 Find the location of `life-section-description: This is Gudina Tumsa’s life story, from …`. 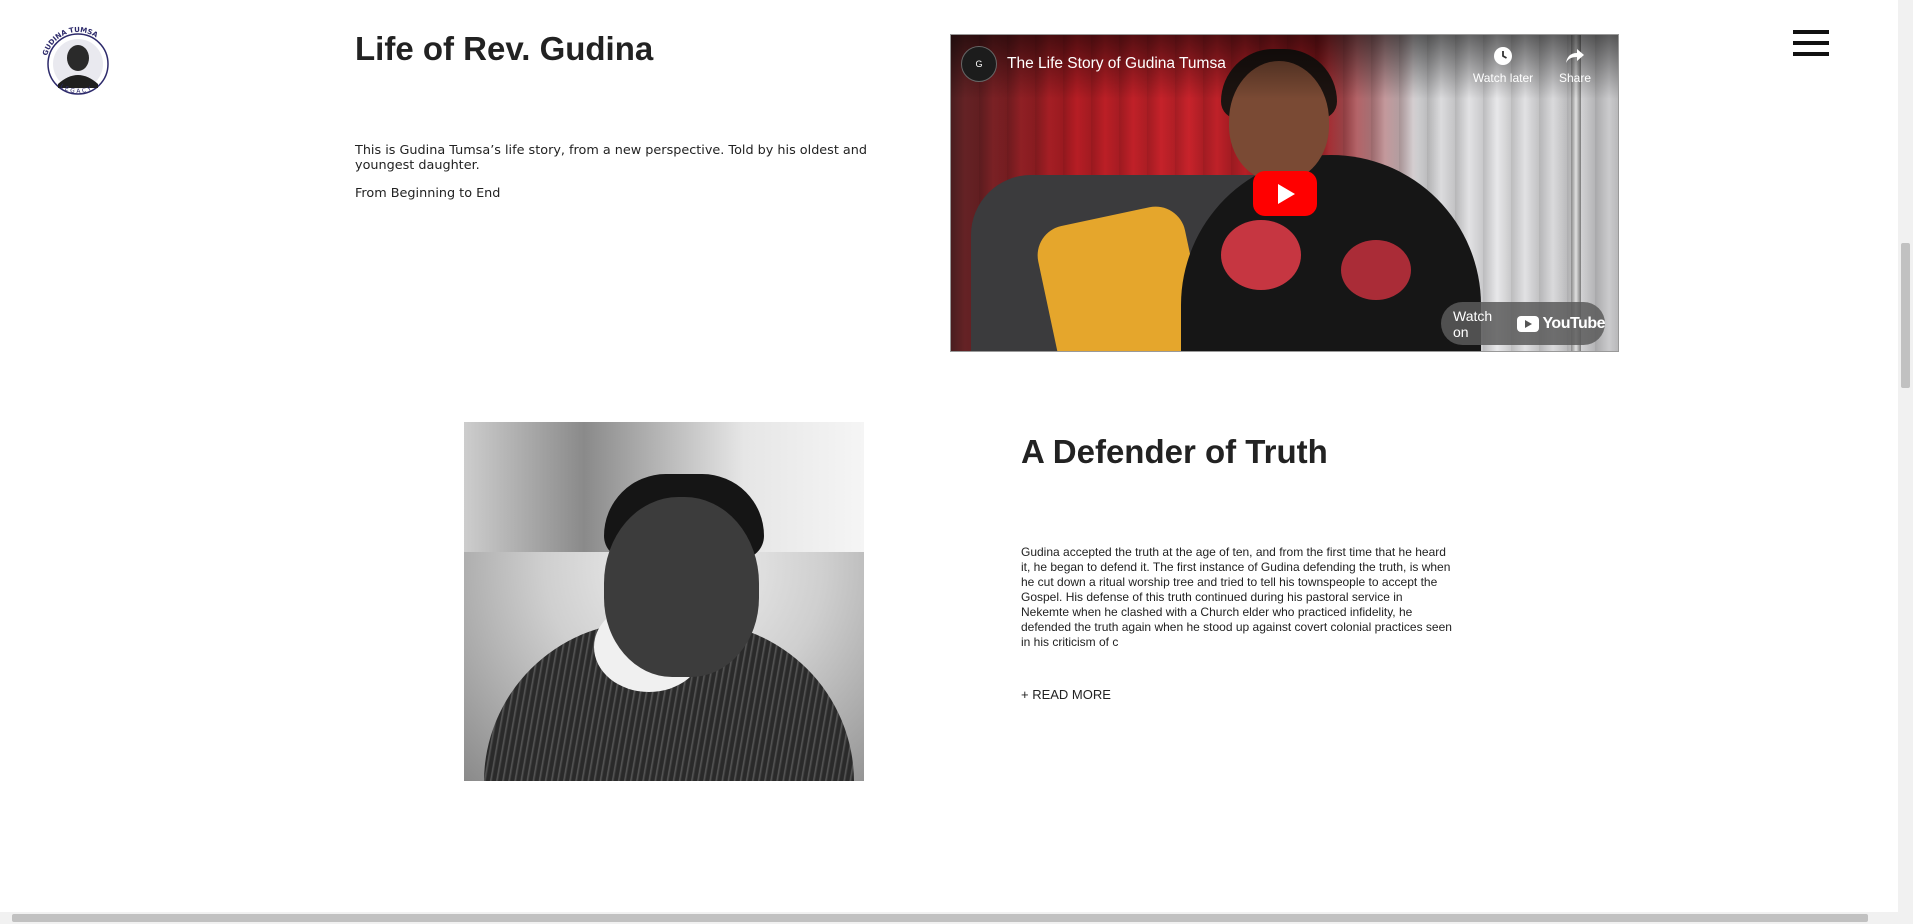

life-section-description: This is Gudina Tumsa’s life story, from … is located at coordinates (611, 158).